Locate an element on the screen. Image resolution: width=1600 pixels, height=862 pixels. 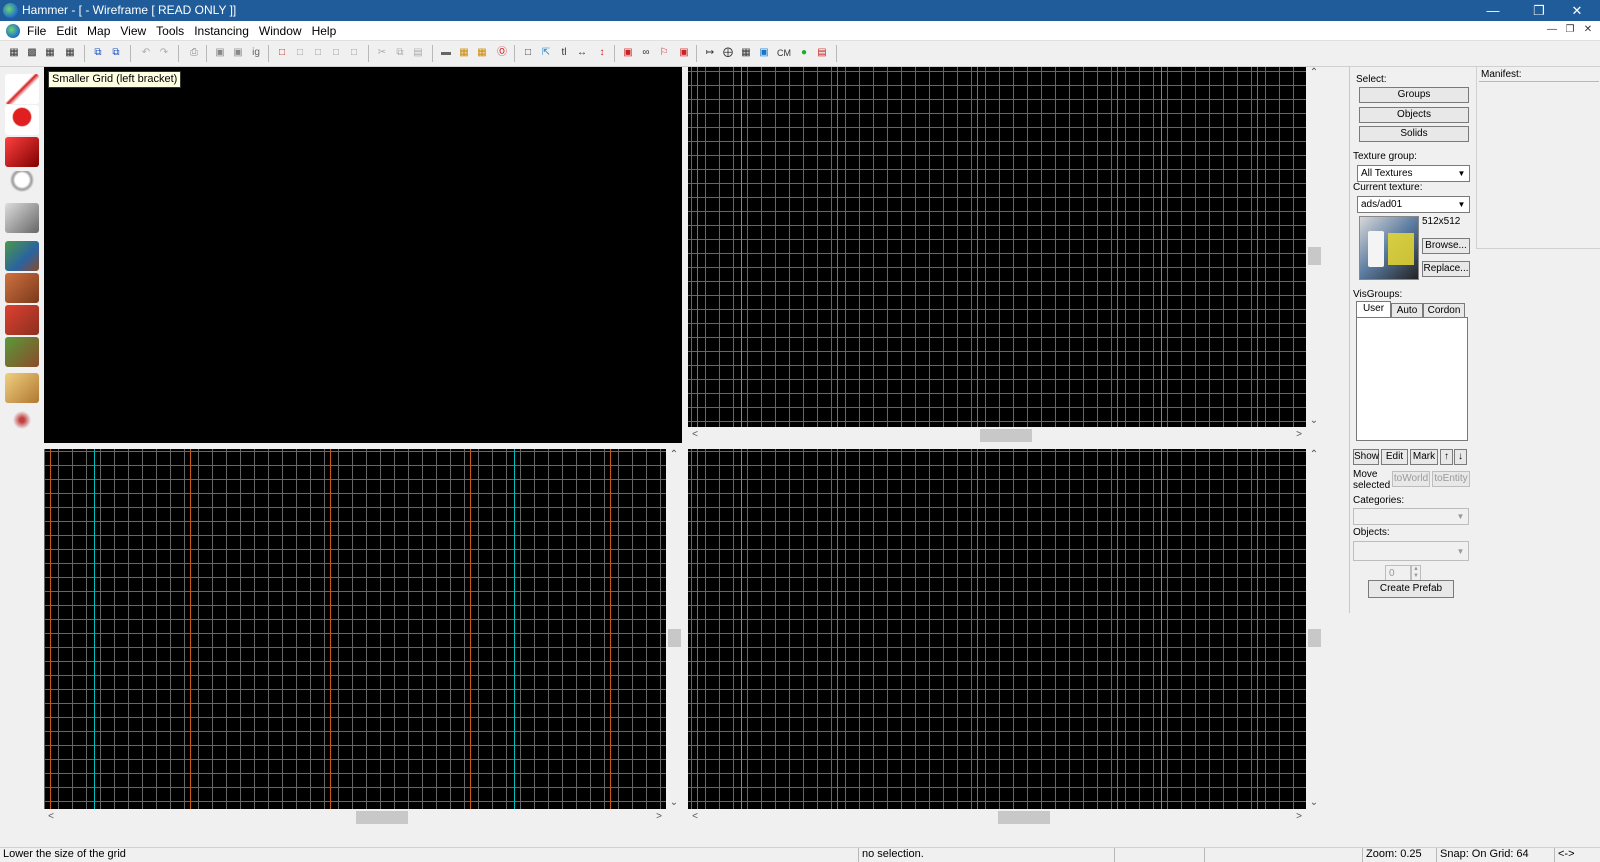
viewport-front-horizontal-scrollbar: < > is located at coordinates (355, 817).